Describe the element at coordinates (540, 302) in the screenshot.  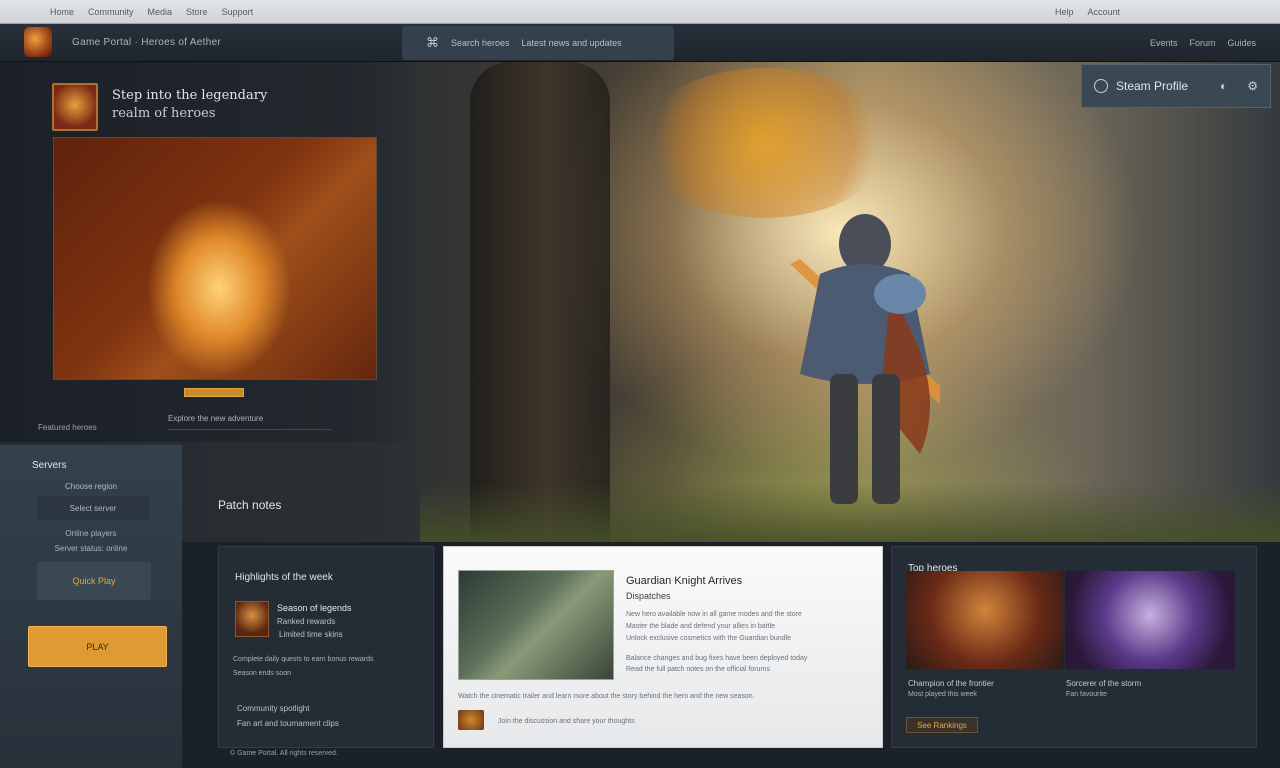
I see `hero-tree-art` at that location.